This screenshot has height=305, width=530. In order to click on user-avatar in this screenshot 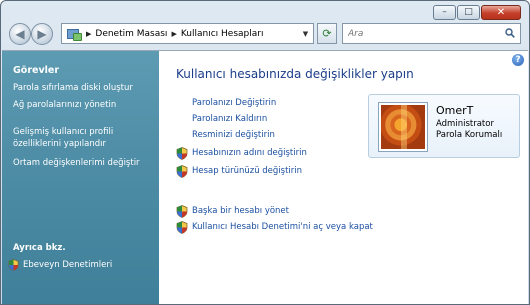, I will do `click(403, 127)`.